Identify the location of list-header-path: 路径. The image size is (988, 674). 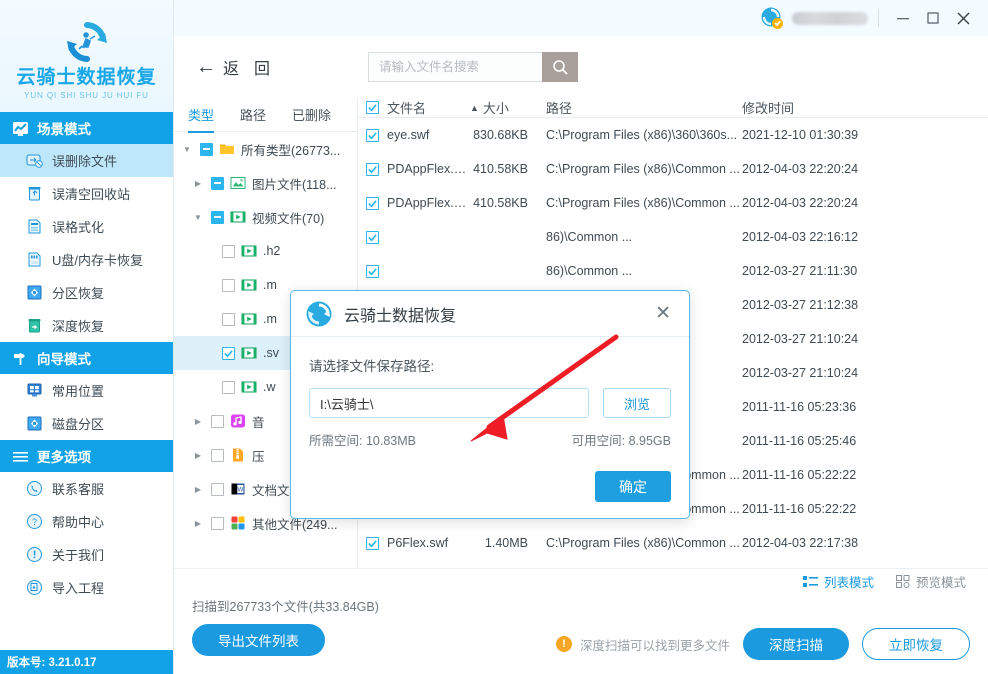
(644, 107).